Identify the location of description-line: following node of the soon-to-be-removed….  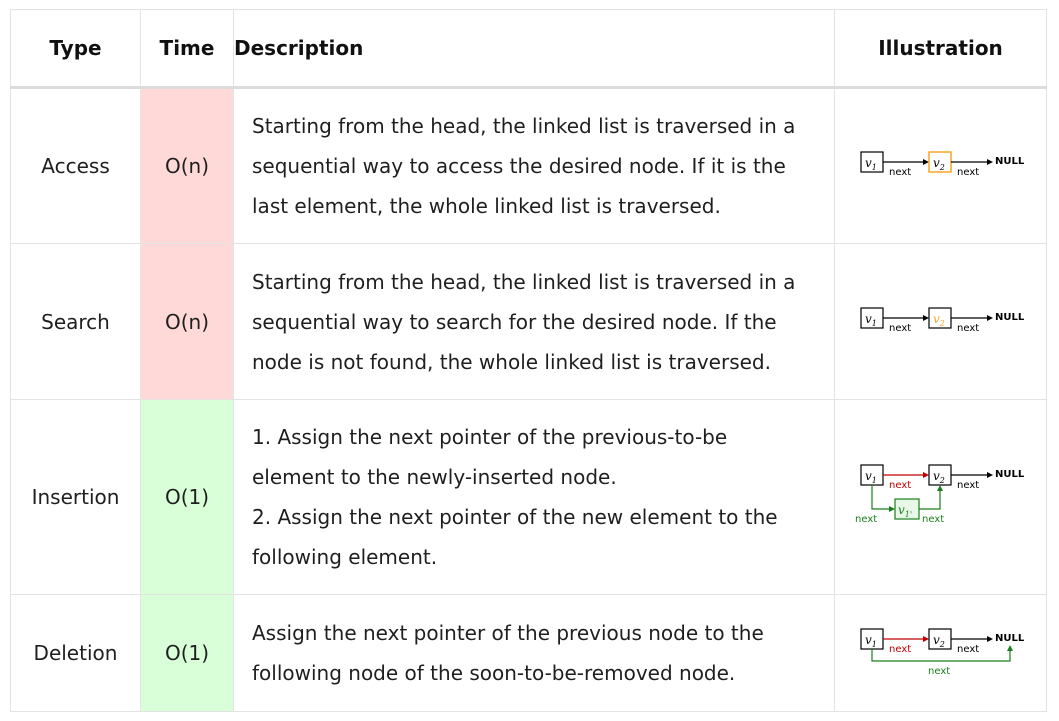
(494, 673).